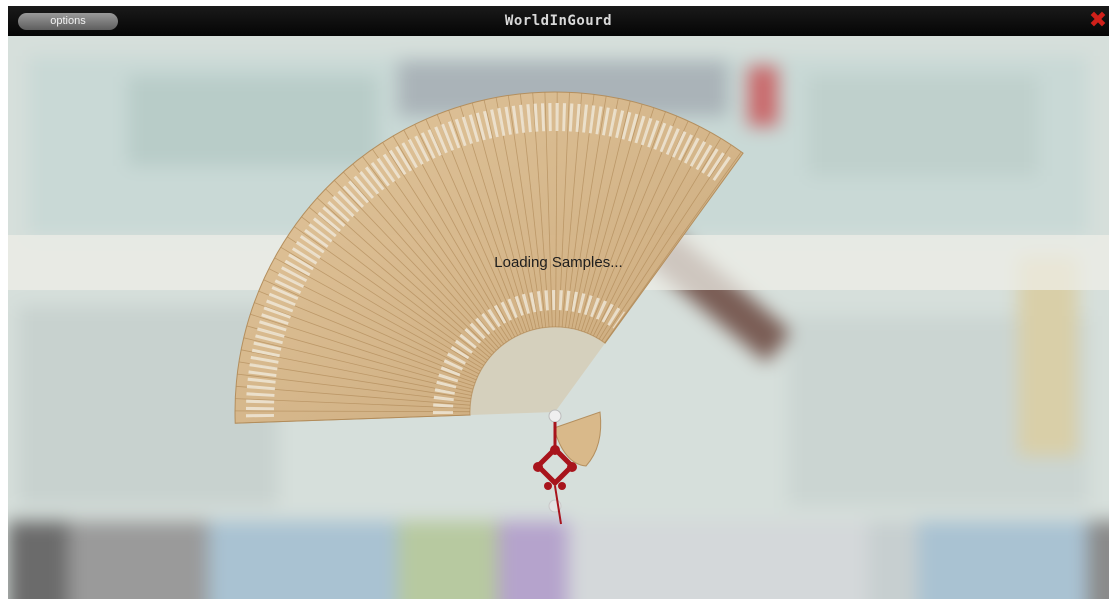 Image resolution: width=1109 pixels, height=599 pixels. I want to click on title-bar: options WorldInGourd ✖, so click(558, 21).